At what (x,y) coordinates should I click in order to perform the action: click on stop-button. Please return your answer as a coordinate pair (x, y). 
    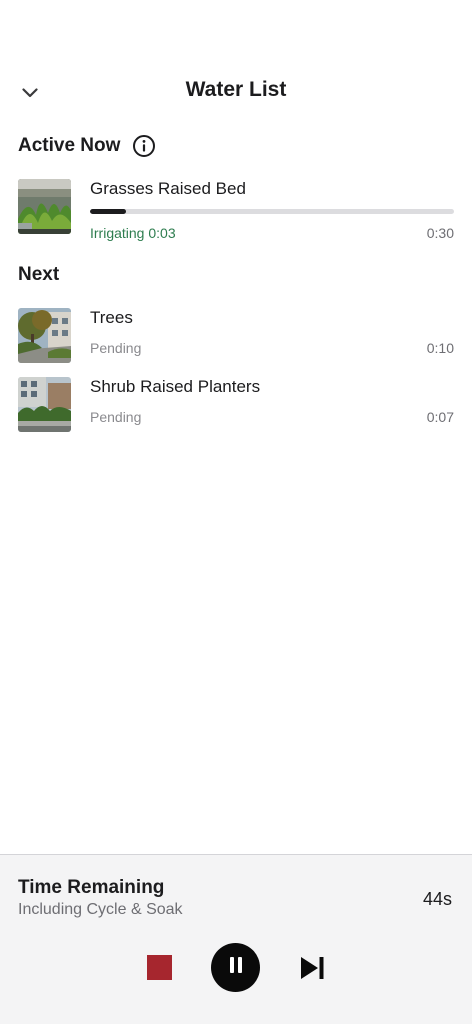
    Looking at the image, I should click on (159, 967).